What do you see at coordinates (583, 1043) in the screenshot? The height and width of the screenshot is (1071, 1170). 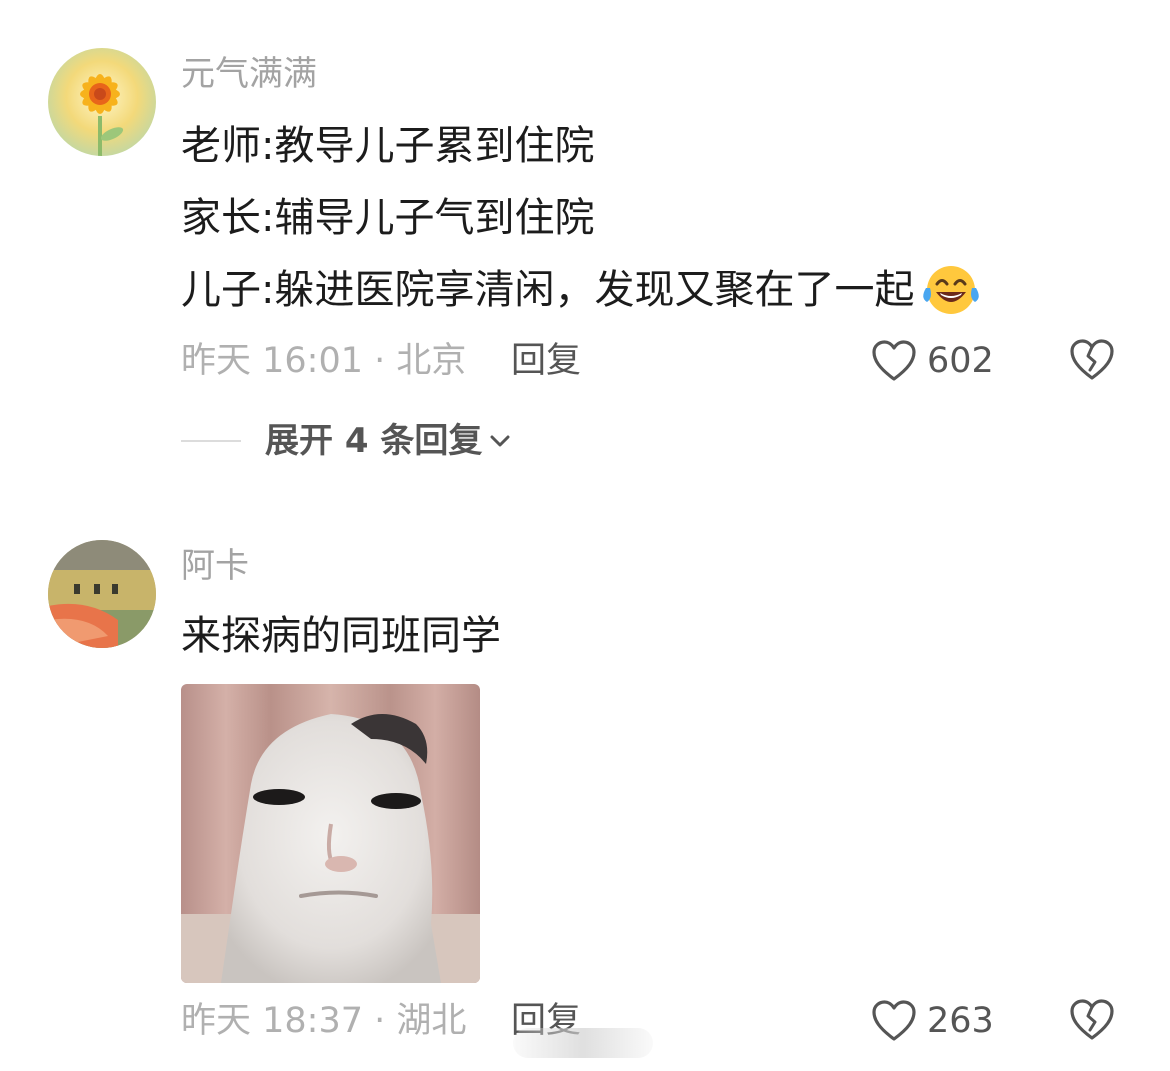 I see `watermark-overlay` at bounding box center [583, 1043].